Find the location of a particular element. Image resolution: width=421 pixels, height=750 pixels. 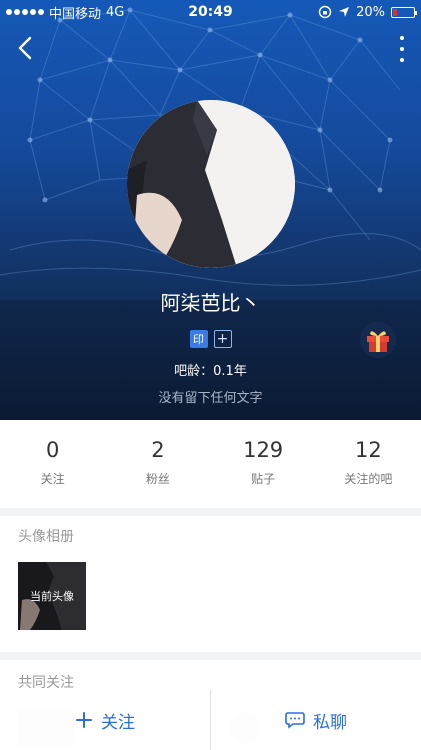

gift-icon is located at coordinates (378, 340).